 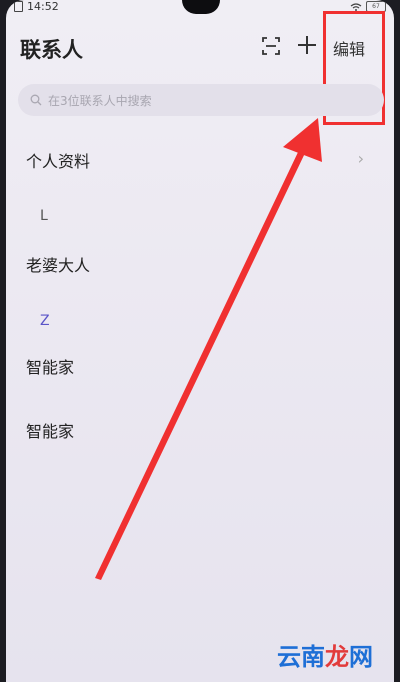 I want to click on profile-row: 个人资料 ›, so click(x=200, y=158).